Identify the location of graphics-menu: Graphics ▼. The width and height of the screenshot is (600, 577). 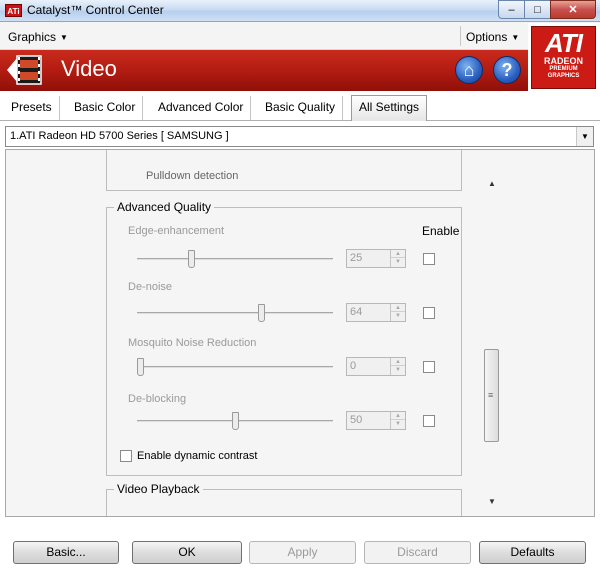
(38, 37).